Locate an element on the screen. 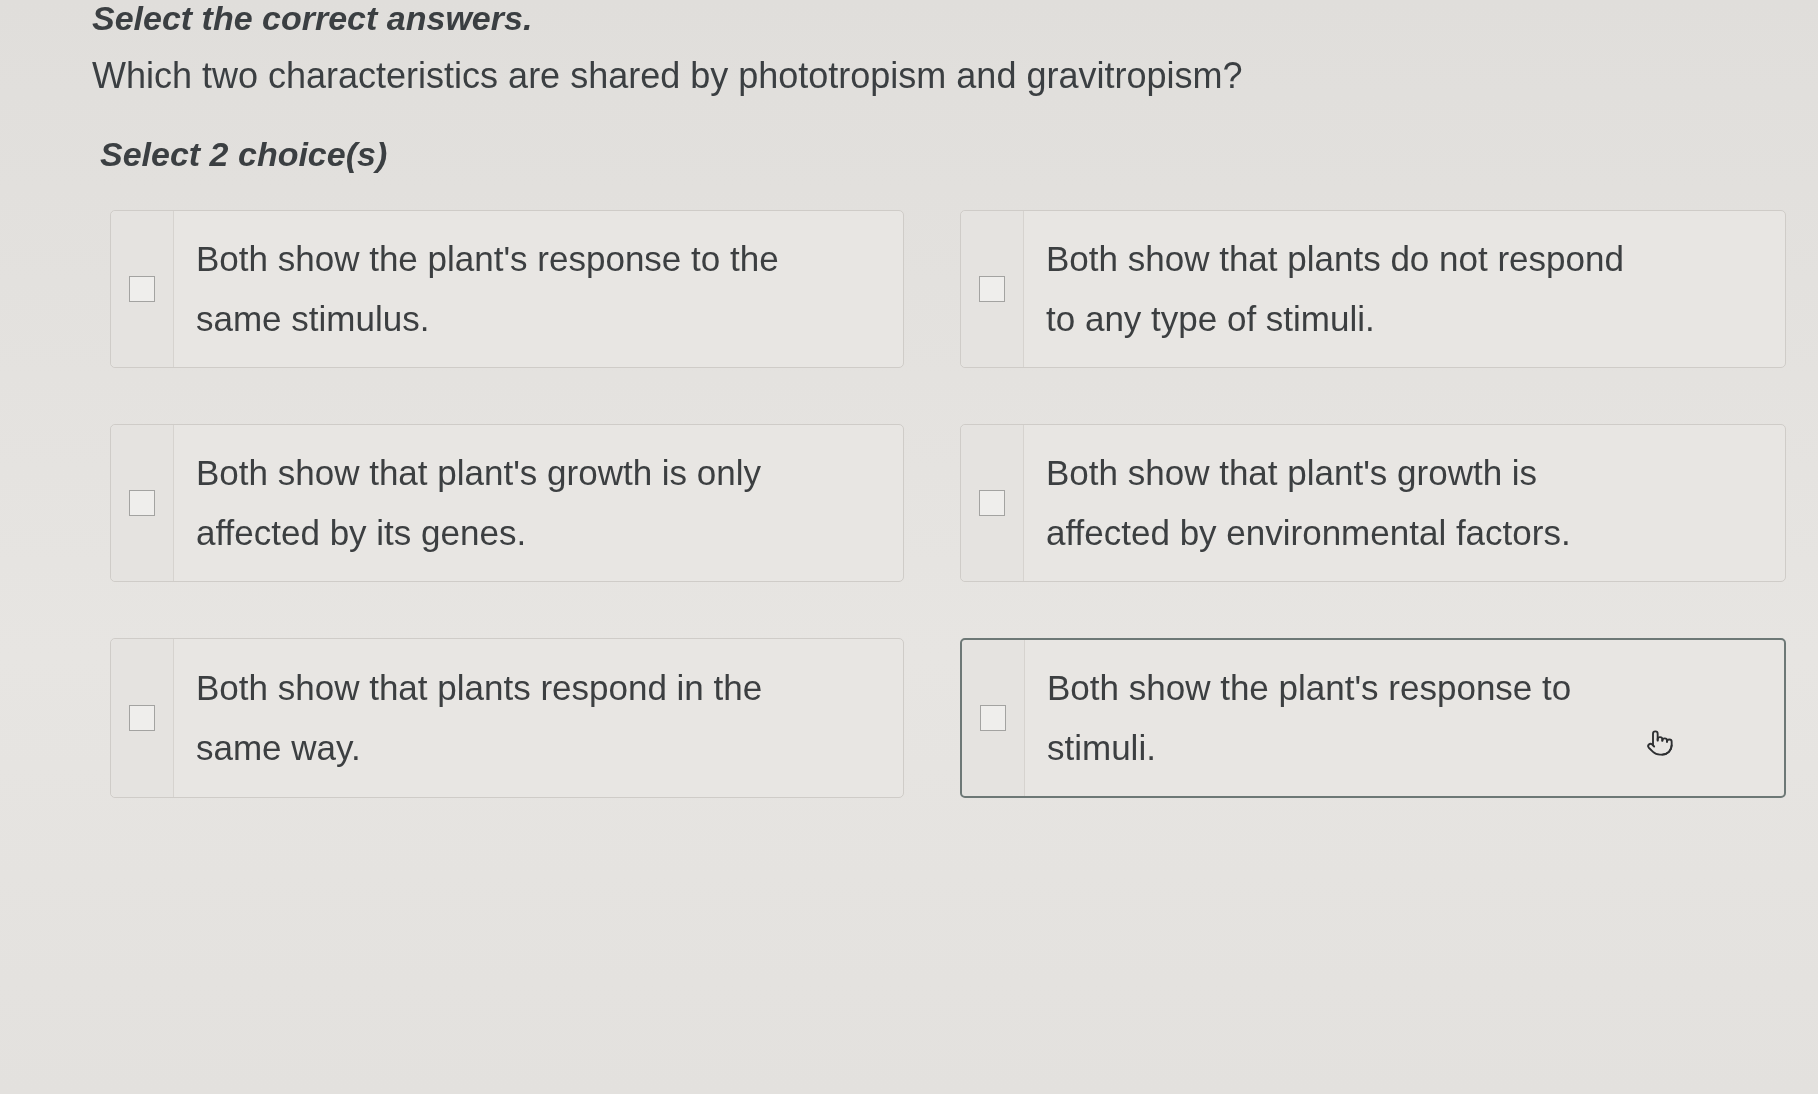  choice-count-hint: Select 2 choice(s) is located at coordinates (244, 154).